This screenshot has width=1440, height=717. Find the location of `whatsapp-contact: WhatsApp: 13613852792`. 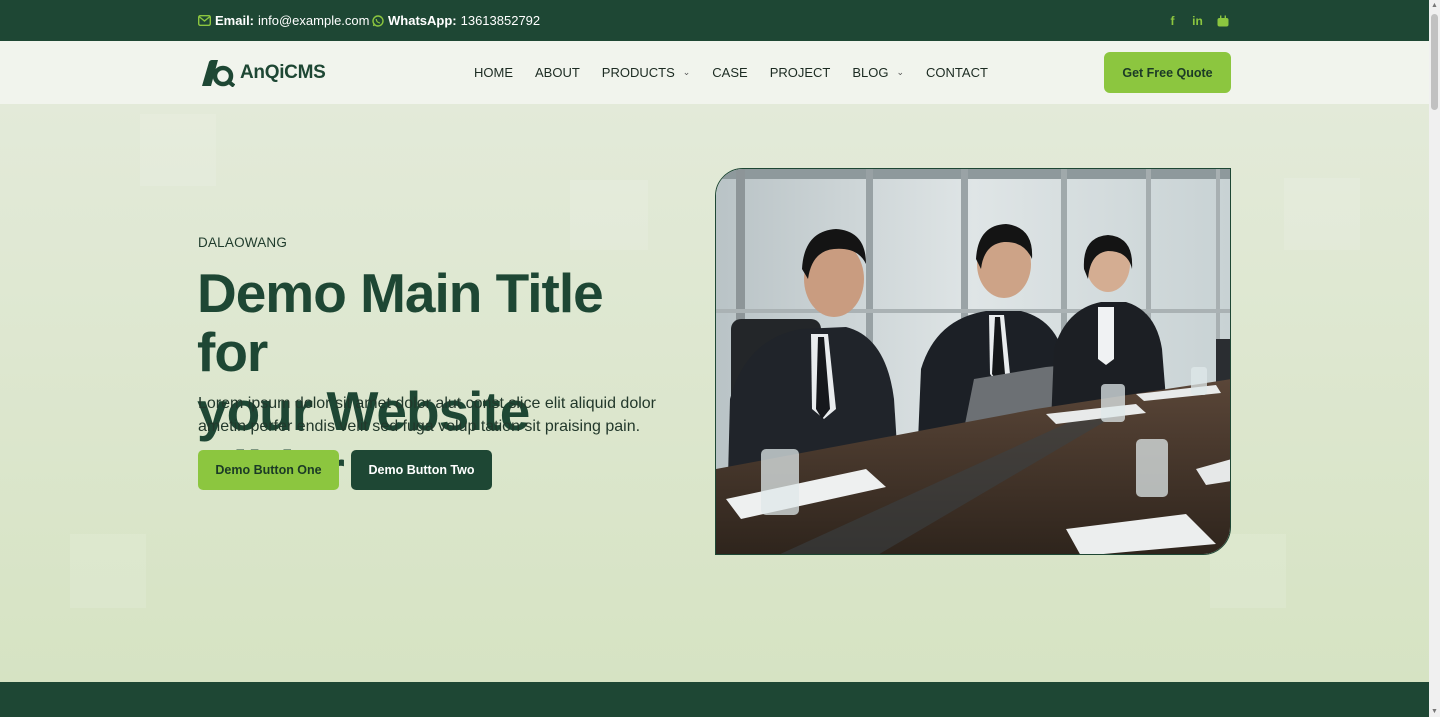

whatsapp-contact: WhatsApp: 13613852792 is located at coordinates (456, 20).